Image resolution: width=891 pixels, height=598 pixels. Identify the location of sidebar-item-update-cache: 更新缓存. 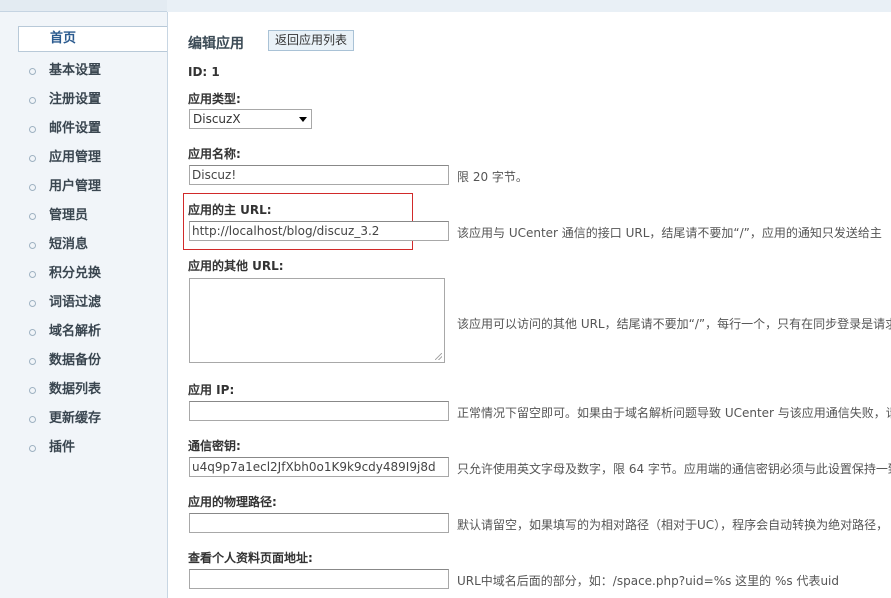
(92, 418).